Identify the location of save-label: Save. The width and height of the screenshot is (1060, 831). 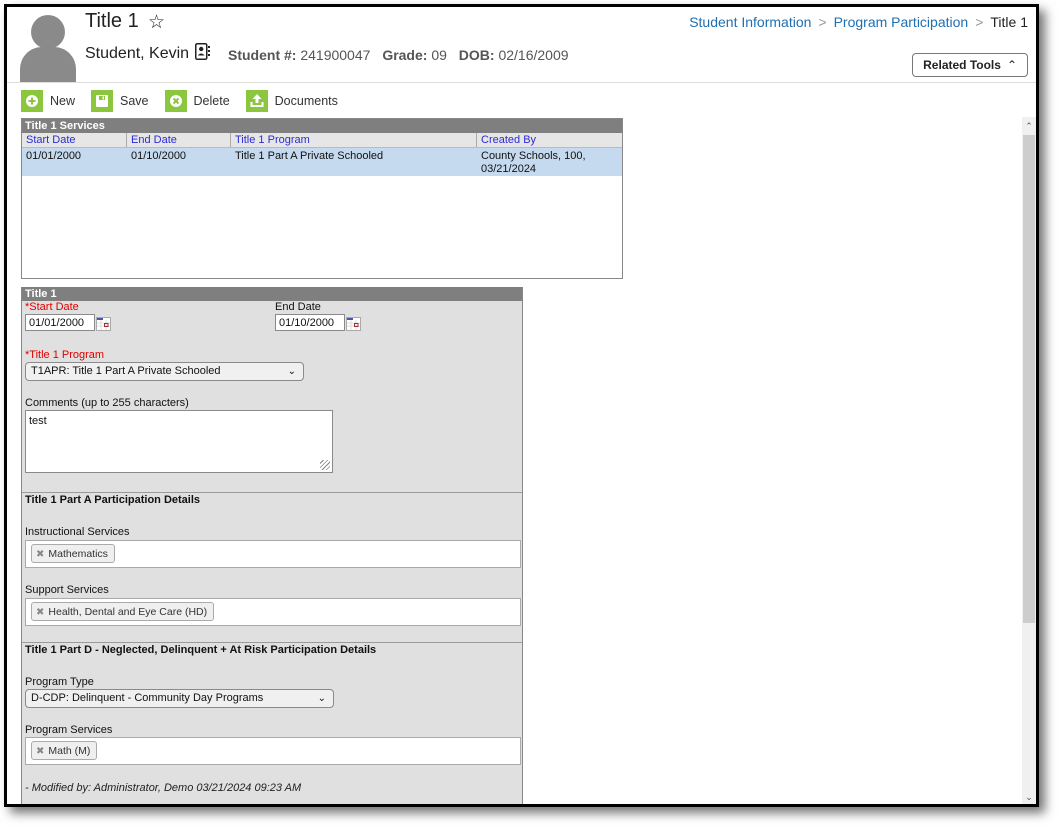
(134, 101).